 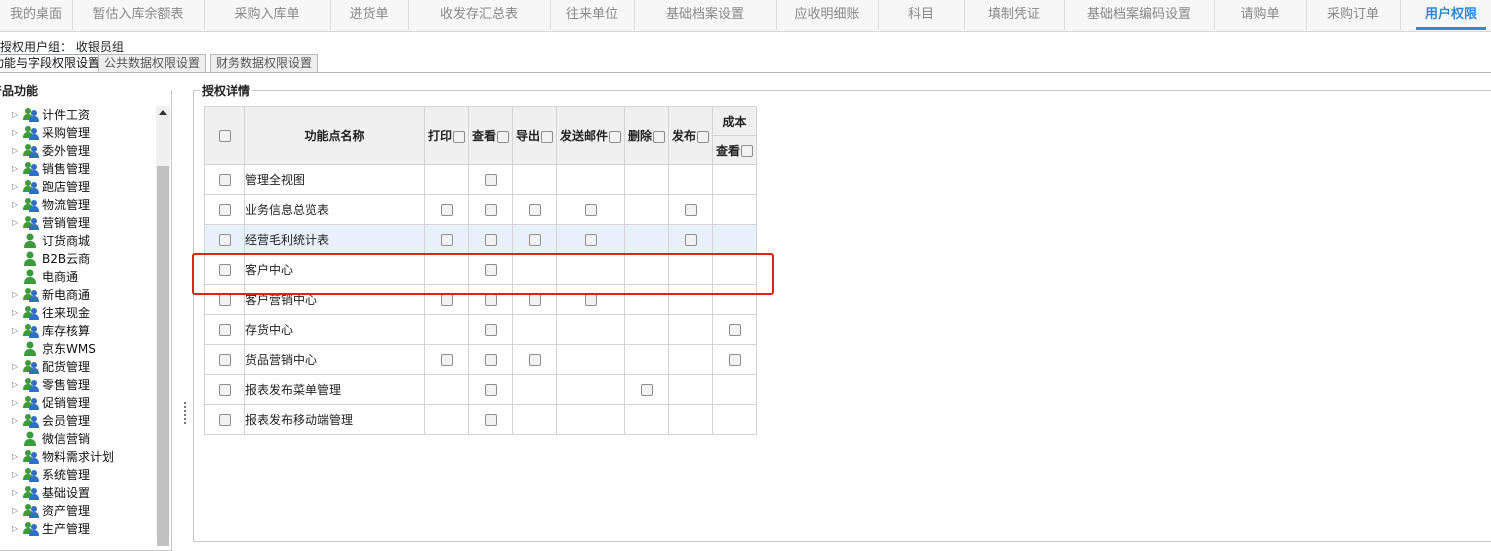 What do you see at coordinates (163, 356) in the screenshot?
I see `scrollbar-thumb` at bounding box center [163, 356].